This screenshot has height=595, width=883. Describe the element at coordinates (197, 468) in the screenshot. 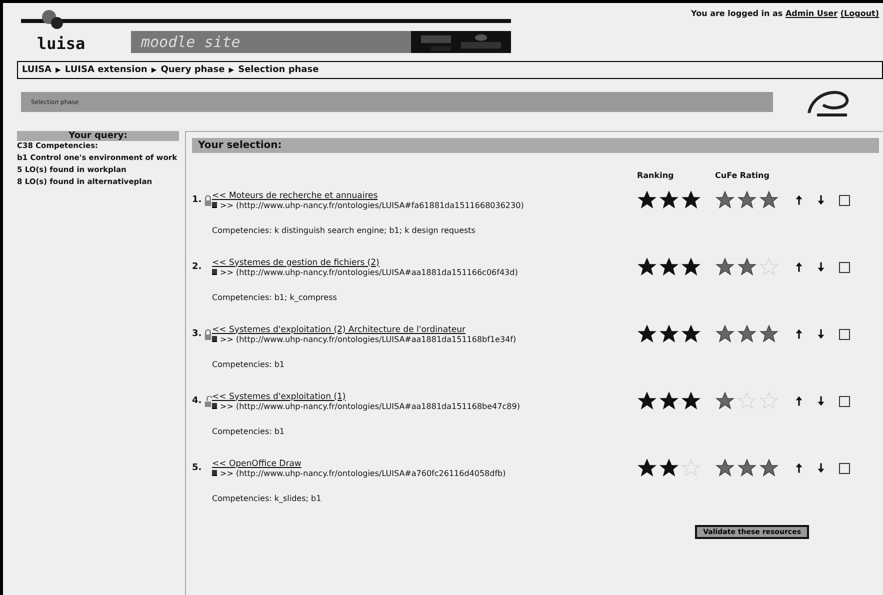

I see `item-number: 5.` at that location.